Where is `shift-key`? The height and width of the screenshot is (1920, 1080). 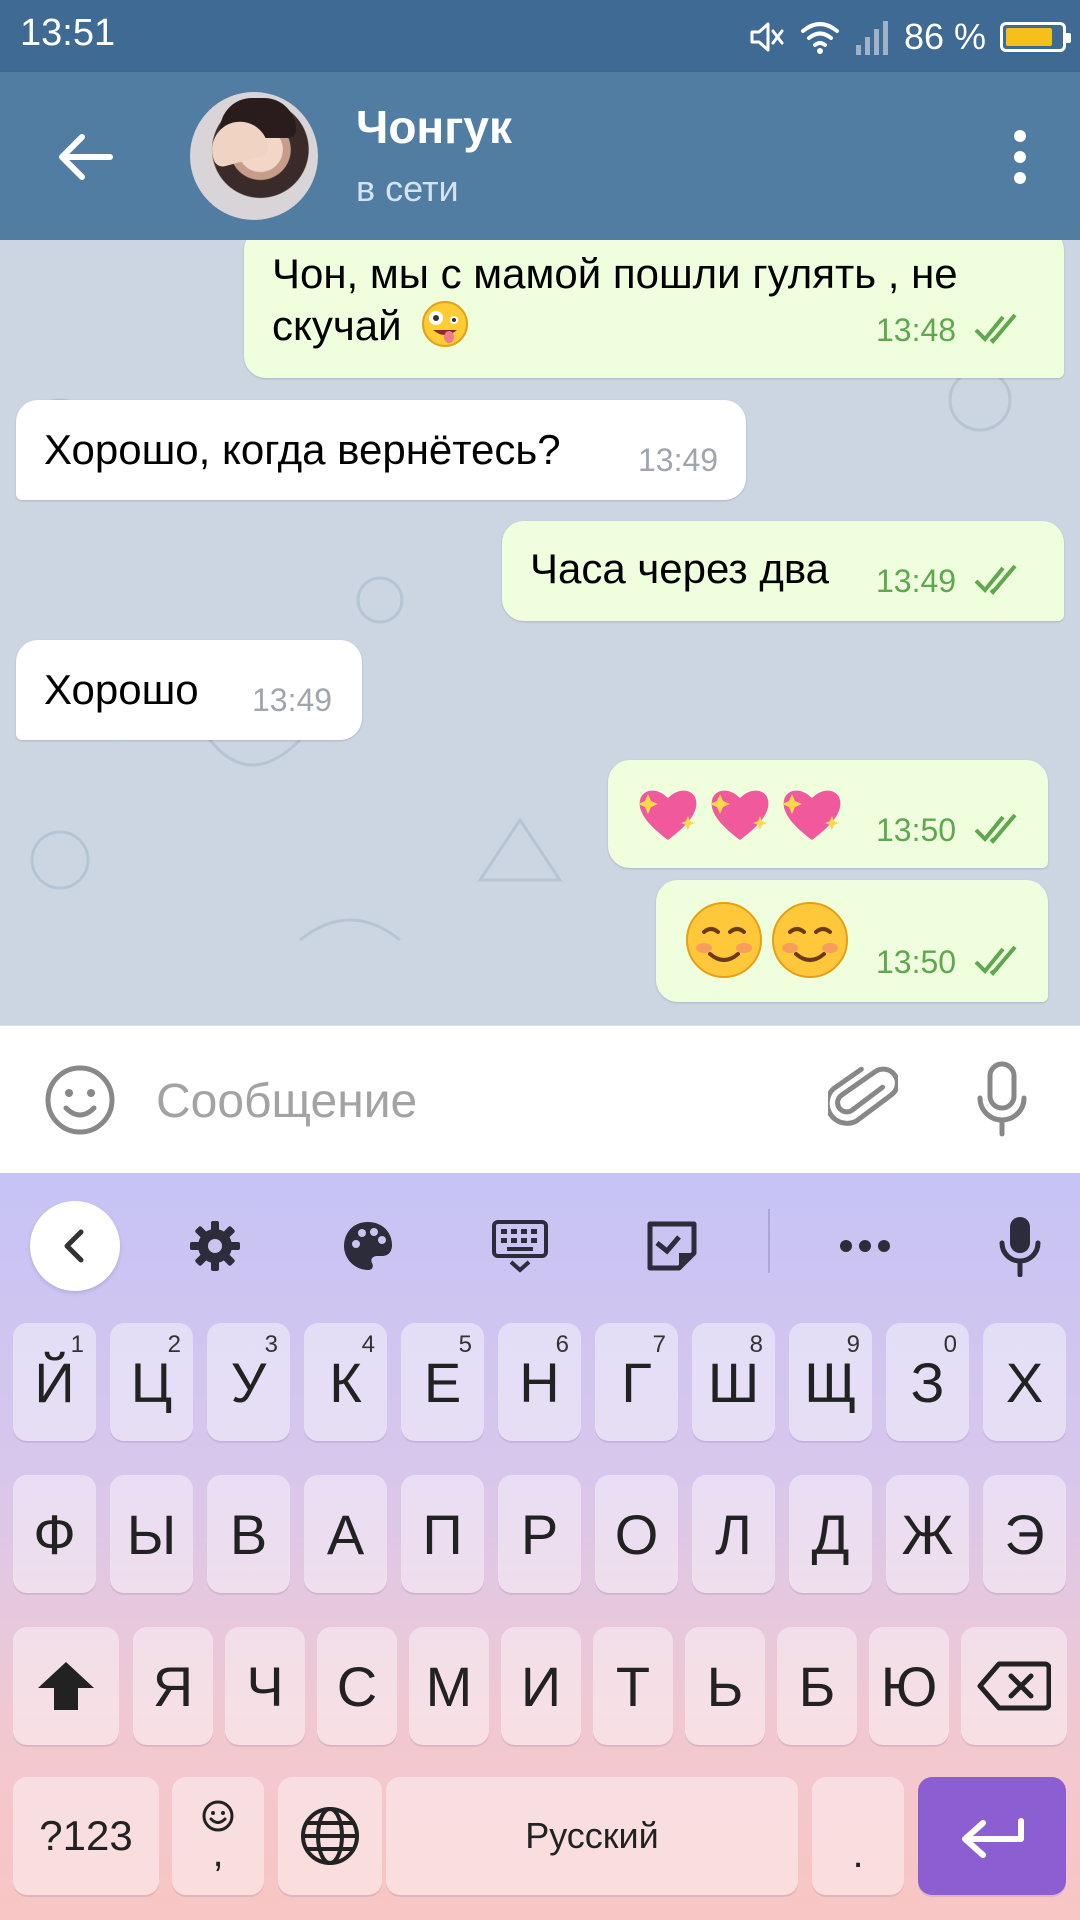
shift-key is located at coordinates (66, 1686).